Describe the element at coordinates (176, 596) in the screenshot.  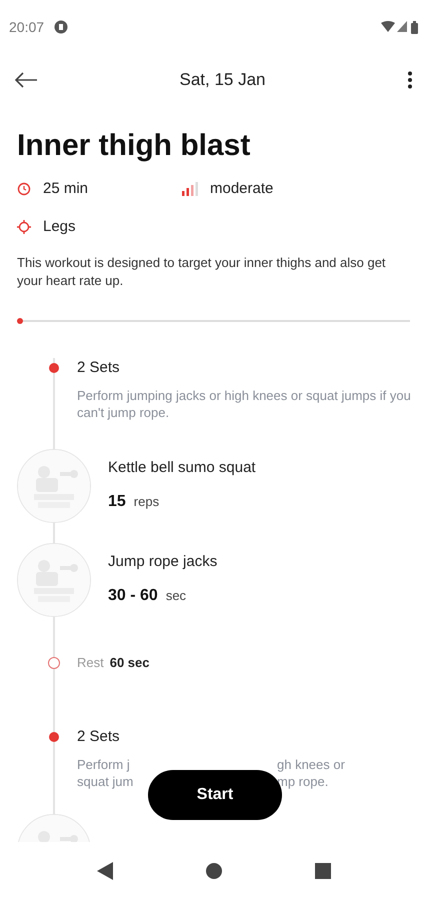
I see `exercise-unit: sec` at that location.